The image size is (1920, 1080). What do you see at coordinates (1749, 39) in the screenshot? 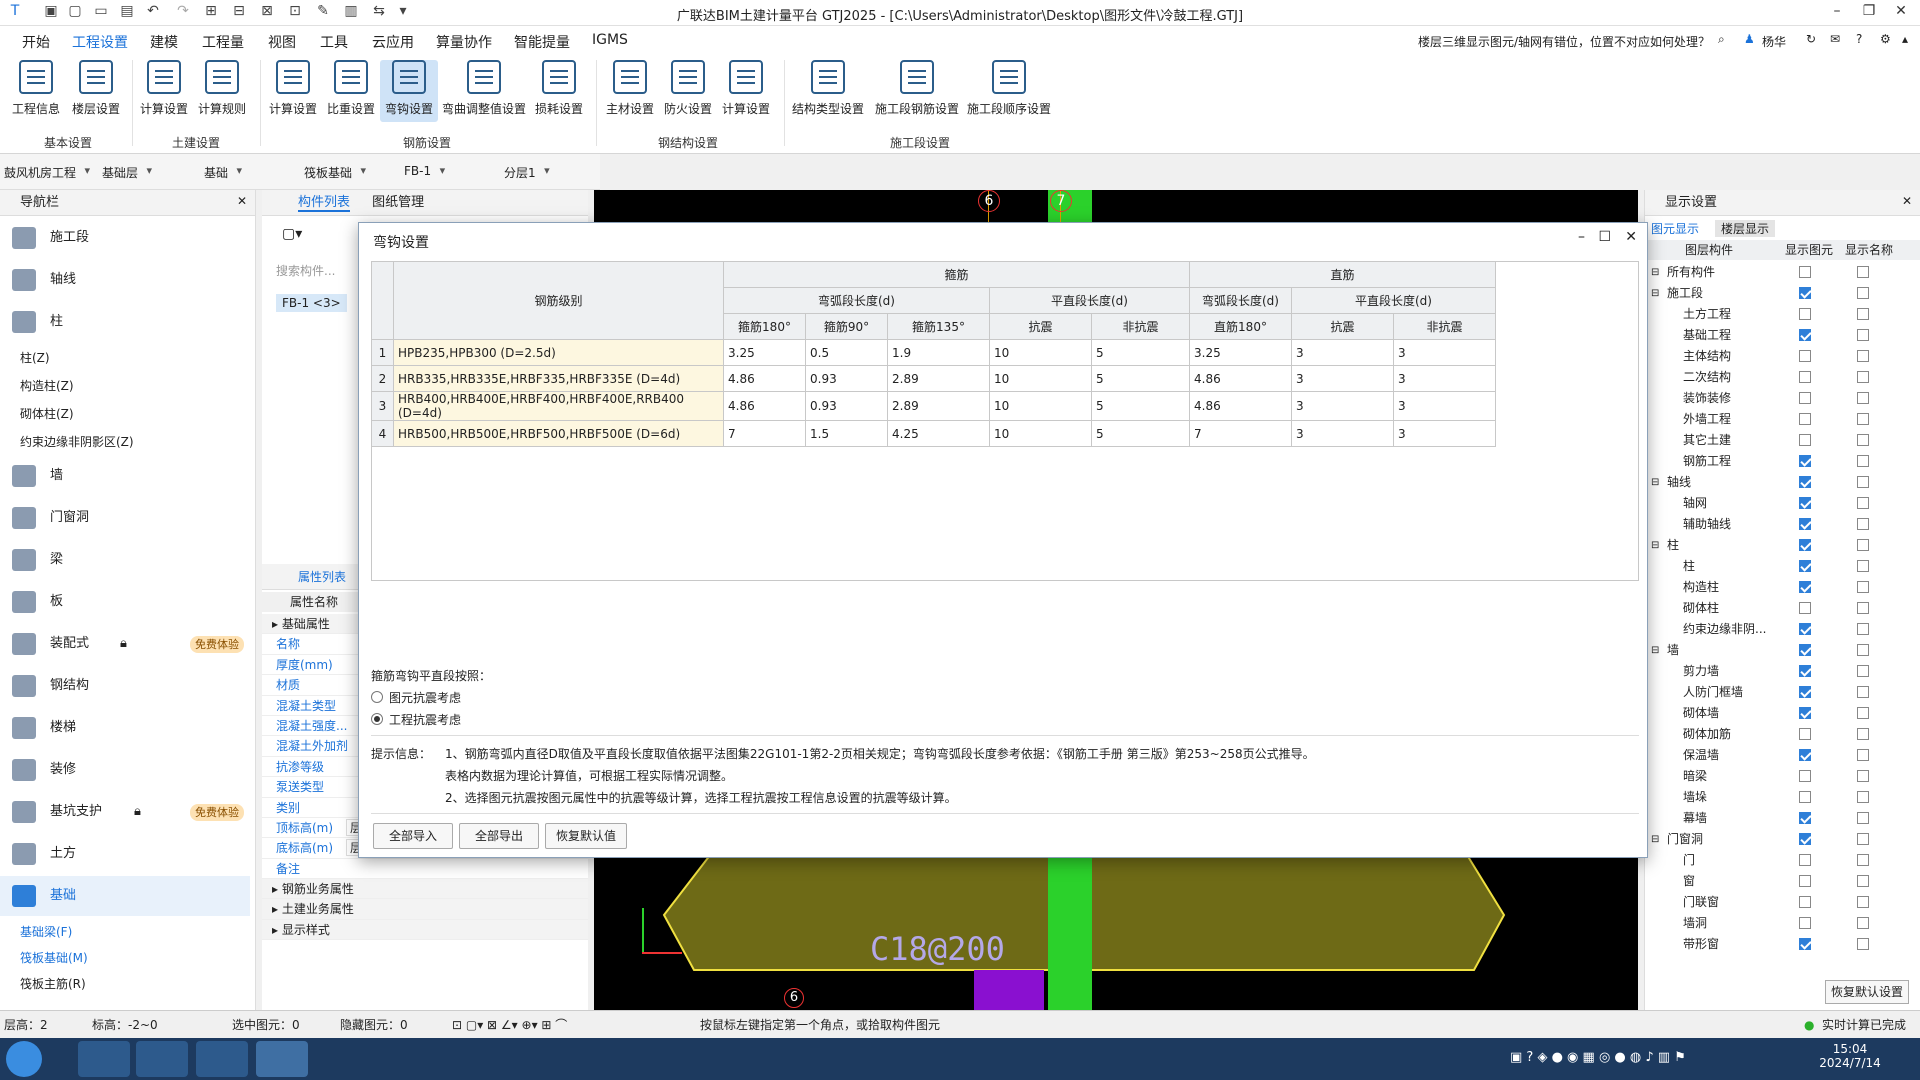
I see `user-avatar-icon: ♟` at bounding box center [1749, 39].